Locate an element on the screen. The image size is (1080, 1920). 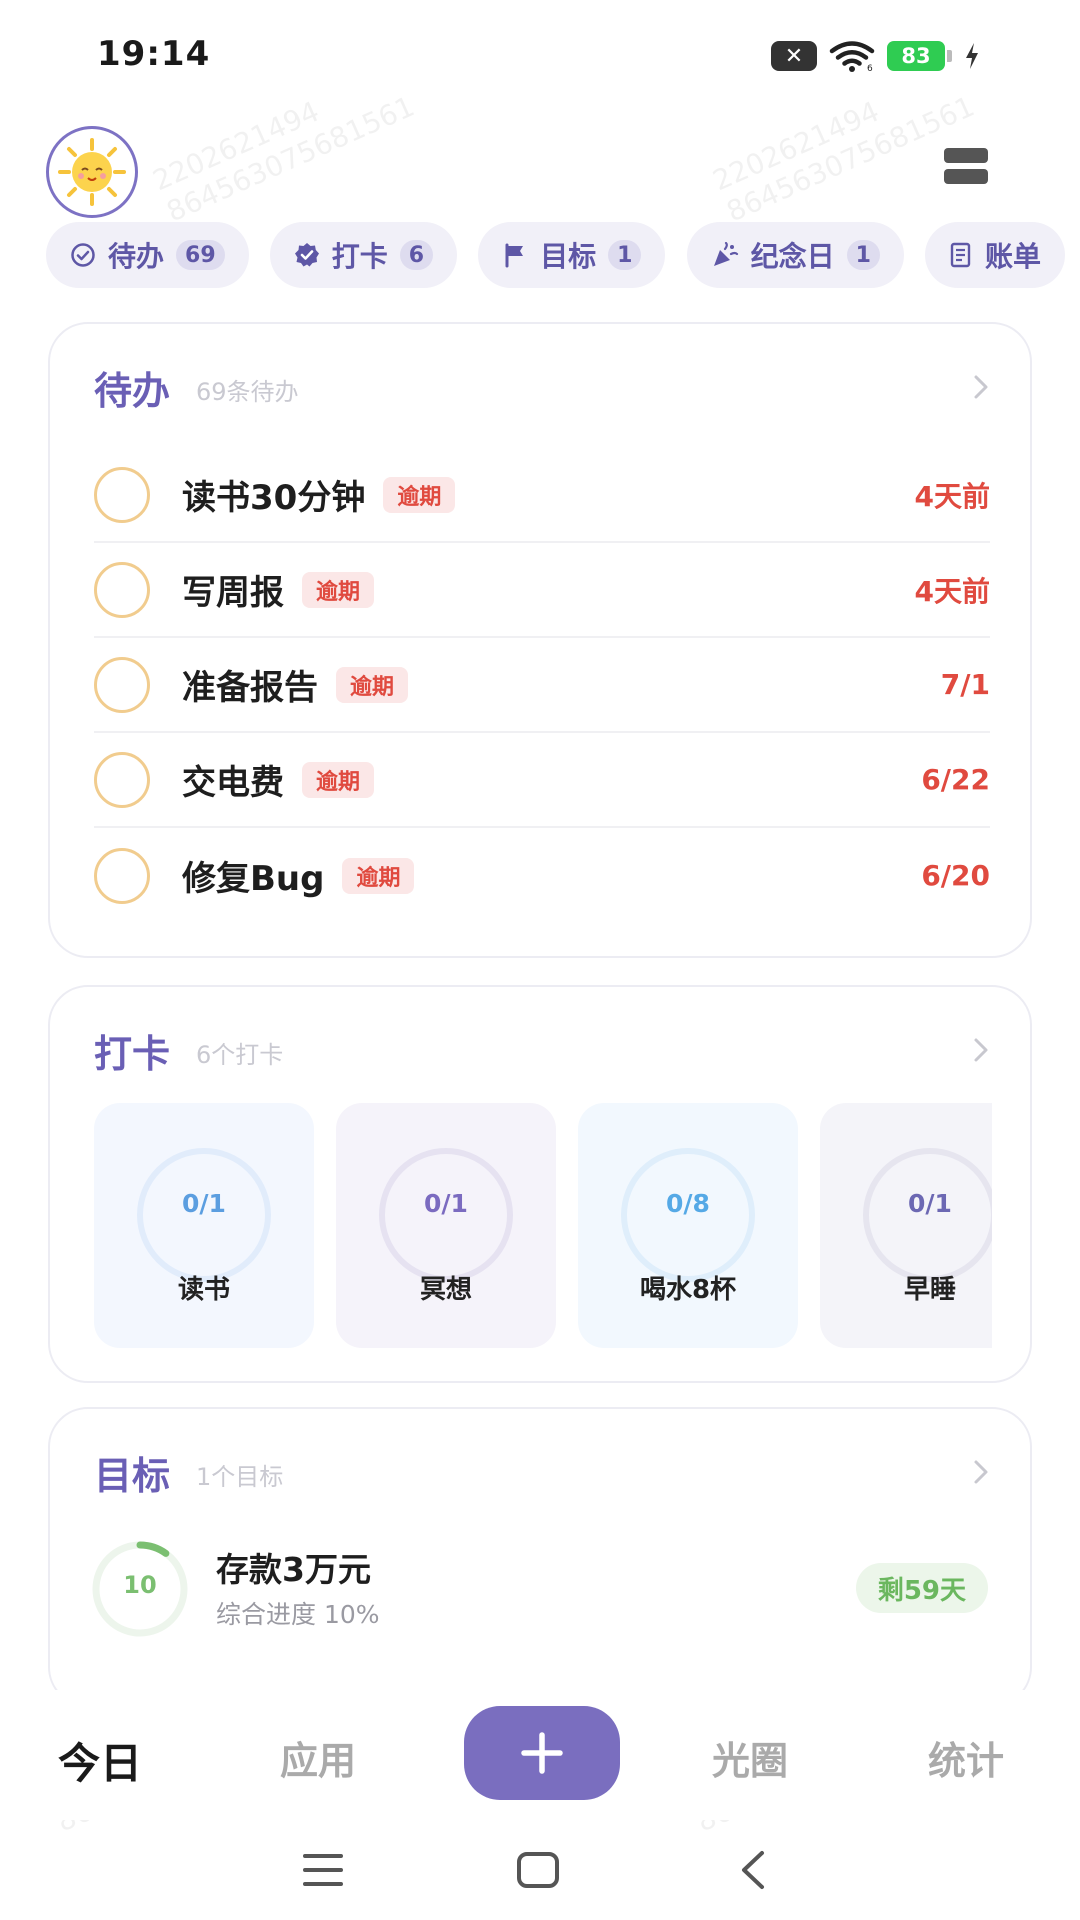
sun-avatar-icon is located at coordinates (92, 172).